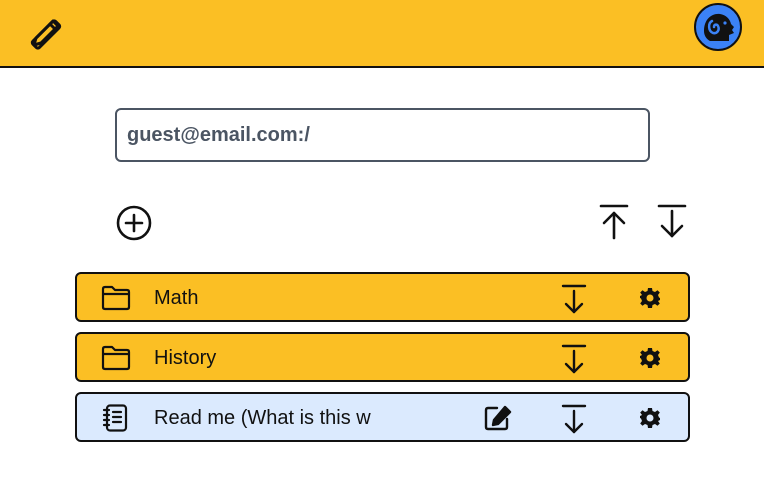 This screenshot has height=481, width=764. What do you see at coordinates (176, 298) in the screenshot?
I see `item-label: Math` at bounding box center [176, 298].